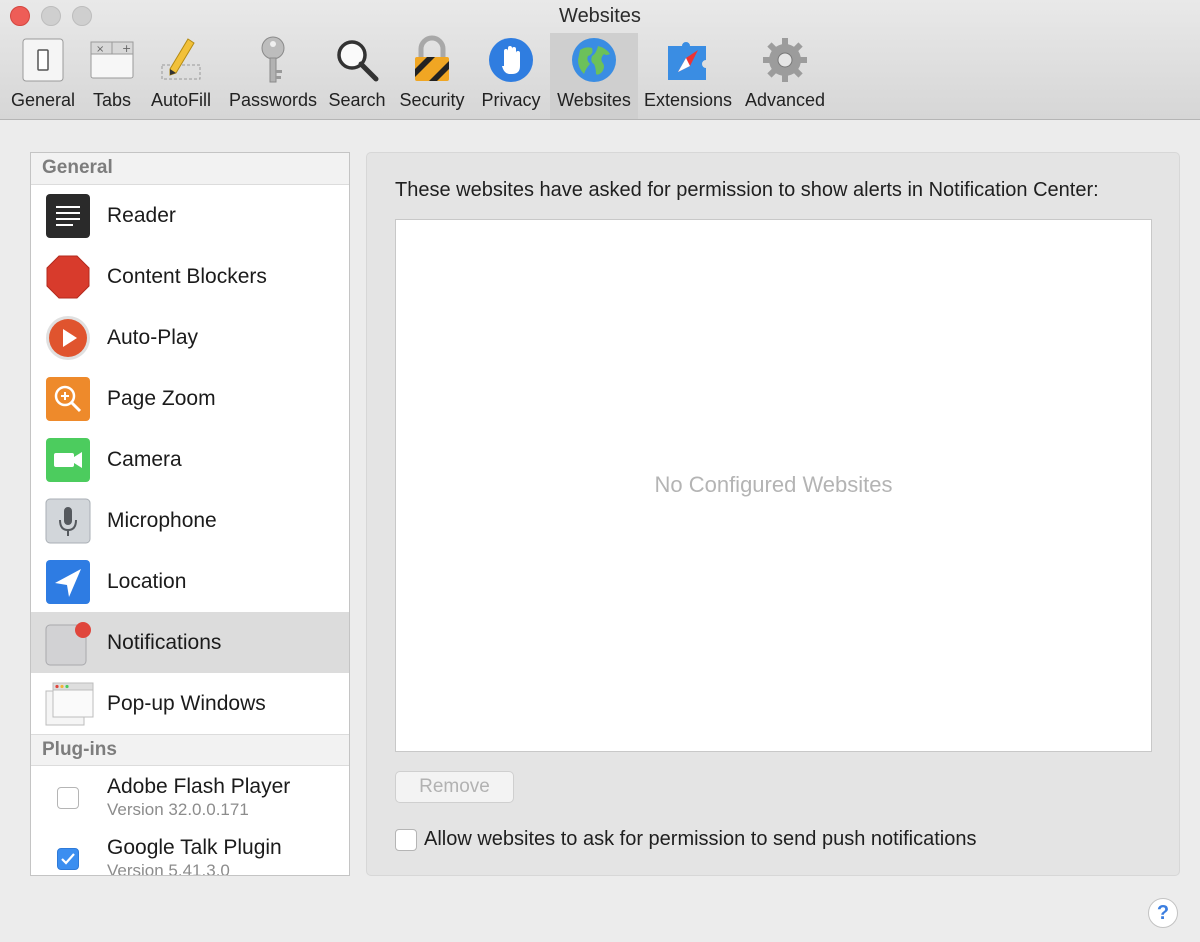 This screenshot has width=1200, height=942. Describe the element at coordinates (511, 60) in the screenshot. I see `hand-icon` at that location.